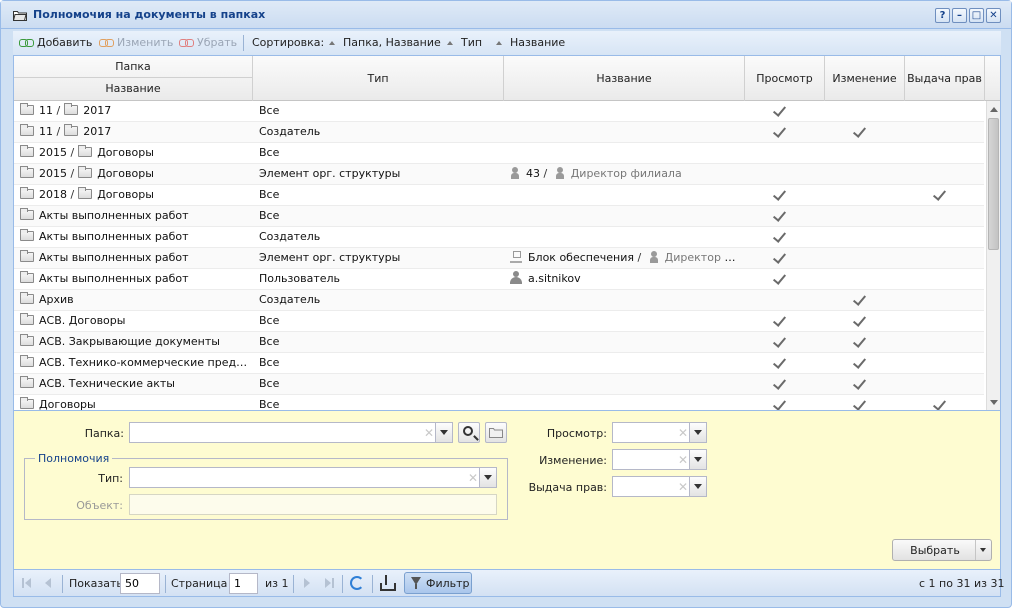 Image resolution: width=1012 pixels, height=608 pixels. Describe the element at coordinates (329, 583) in the screenshot. I see `last-page-icon` at that location.